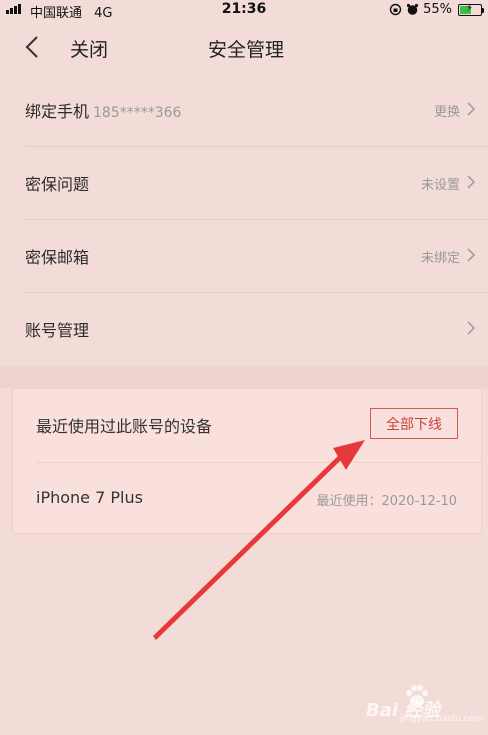  I want to click on phone-number: 185*****366, so click(137, 113).